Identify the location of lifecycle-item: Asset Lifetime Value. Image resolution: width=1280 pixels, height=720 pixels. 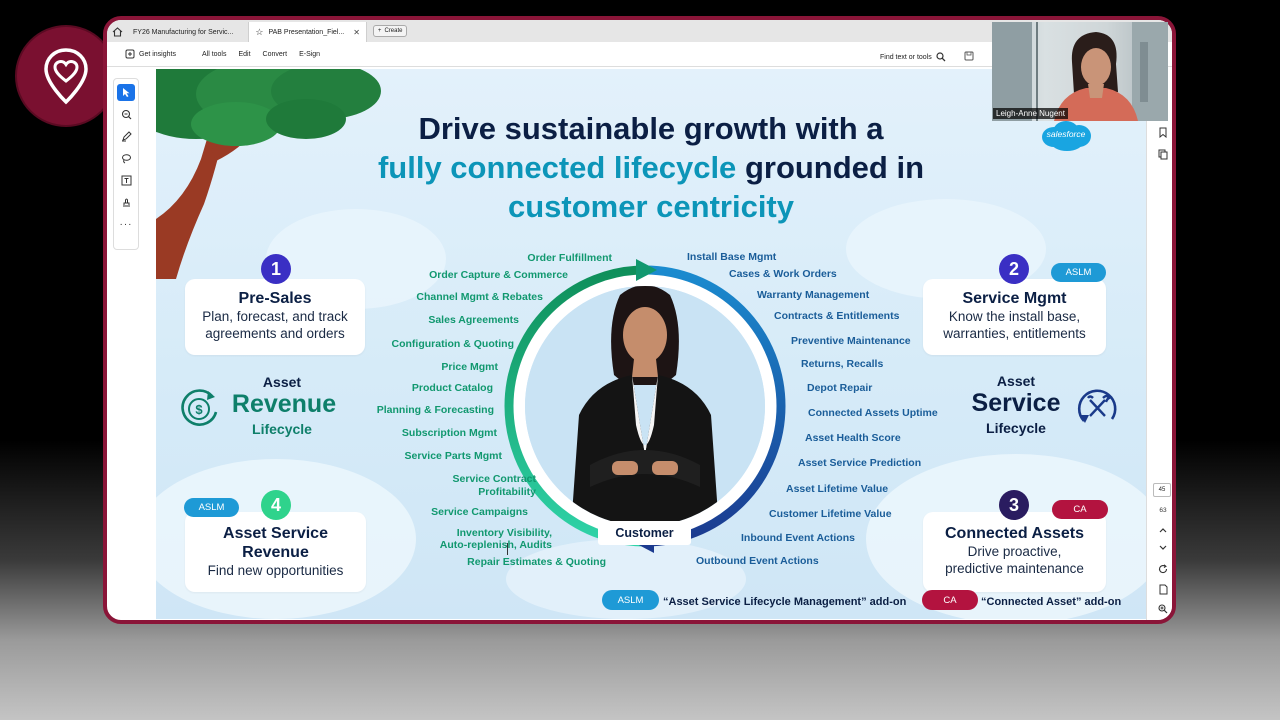
(837, 489).